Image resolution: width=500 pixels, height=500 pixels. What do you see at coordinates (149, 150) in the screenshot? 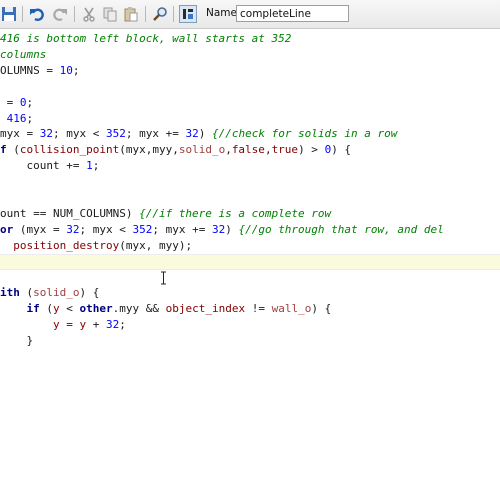
I see `code-token: (myx,myy,` at bounding box center [149, 150].